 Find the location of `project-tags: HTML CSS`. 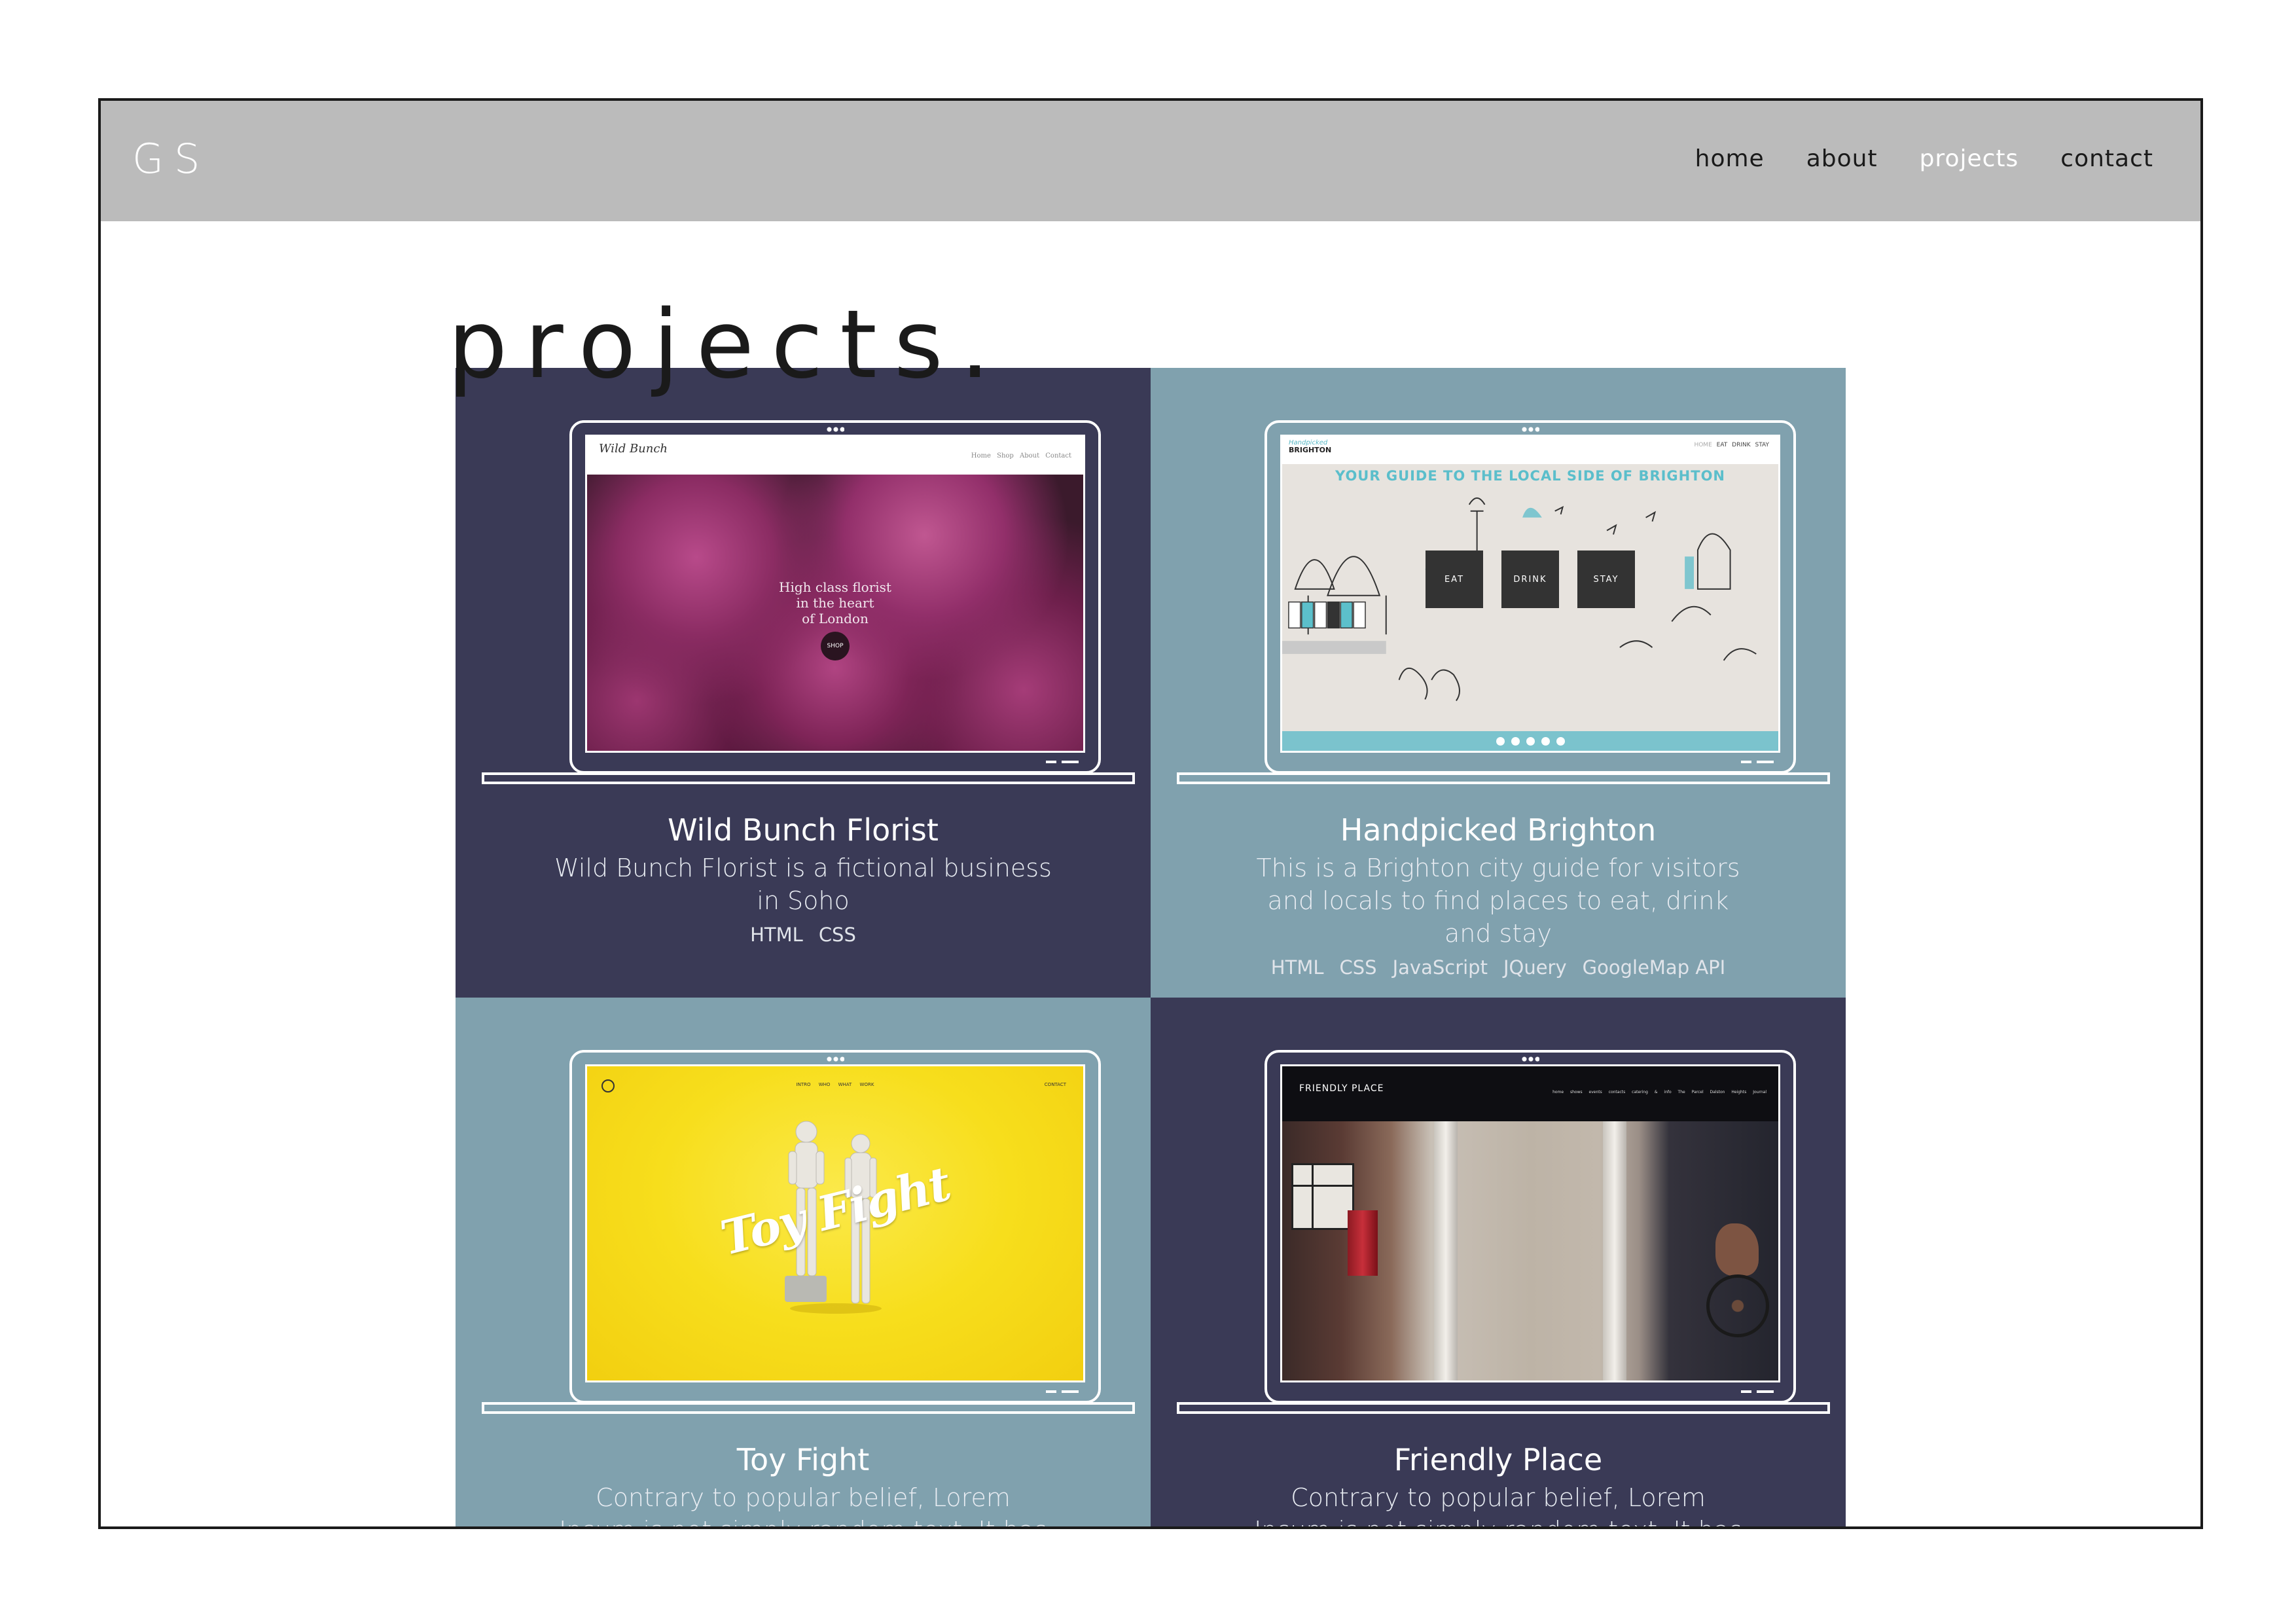

project-tags: HTML CSS is located at coordinates (803, 935).